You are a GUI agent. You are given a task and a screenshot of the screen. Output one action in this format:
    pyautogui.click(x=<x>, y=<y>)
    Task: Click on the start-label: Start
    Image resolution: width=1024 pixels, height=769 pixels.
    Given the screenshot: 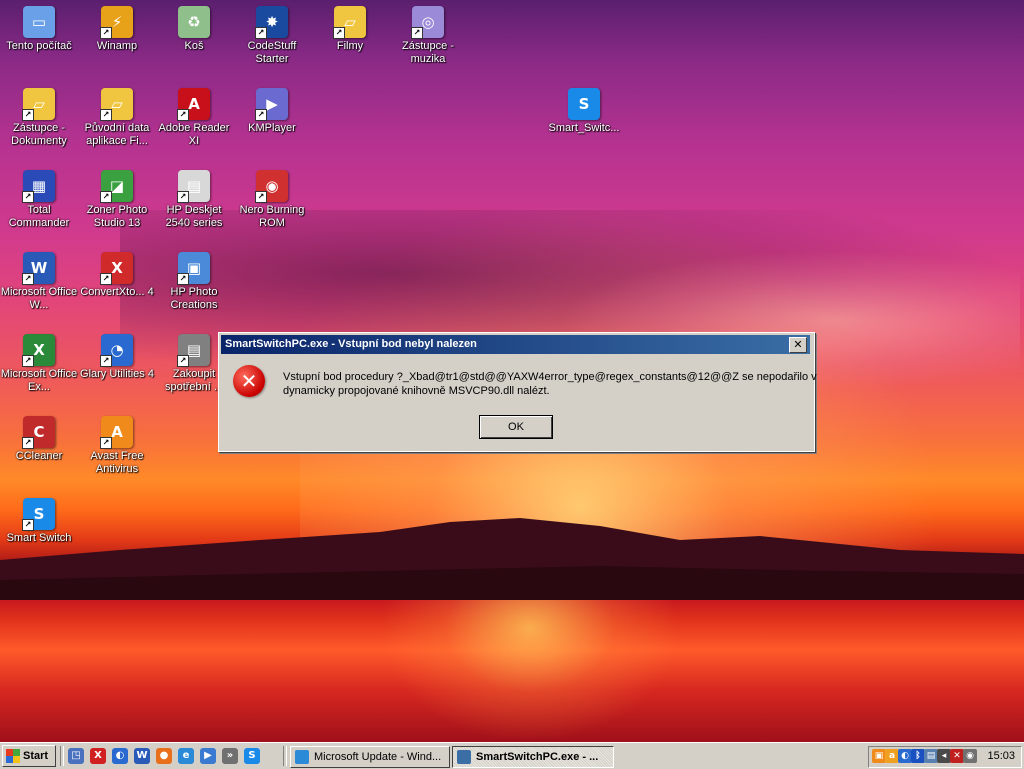 What is the action you would take?
    pyautogui.click(x=36, y=756)
    